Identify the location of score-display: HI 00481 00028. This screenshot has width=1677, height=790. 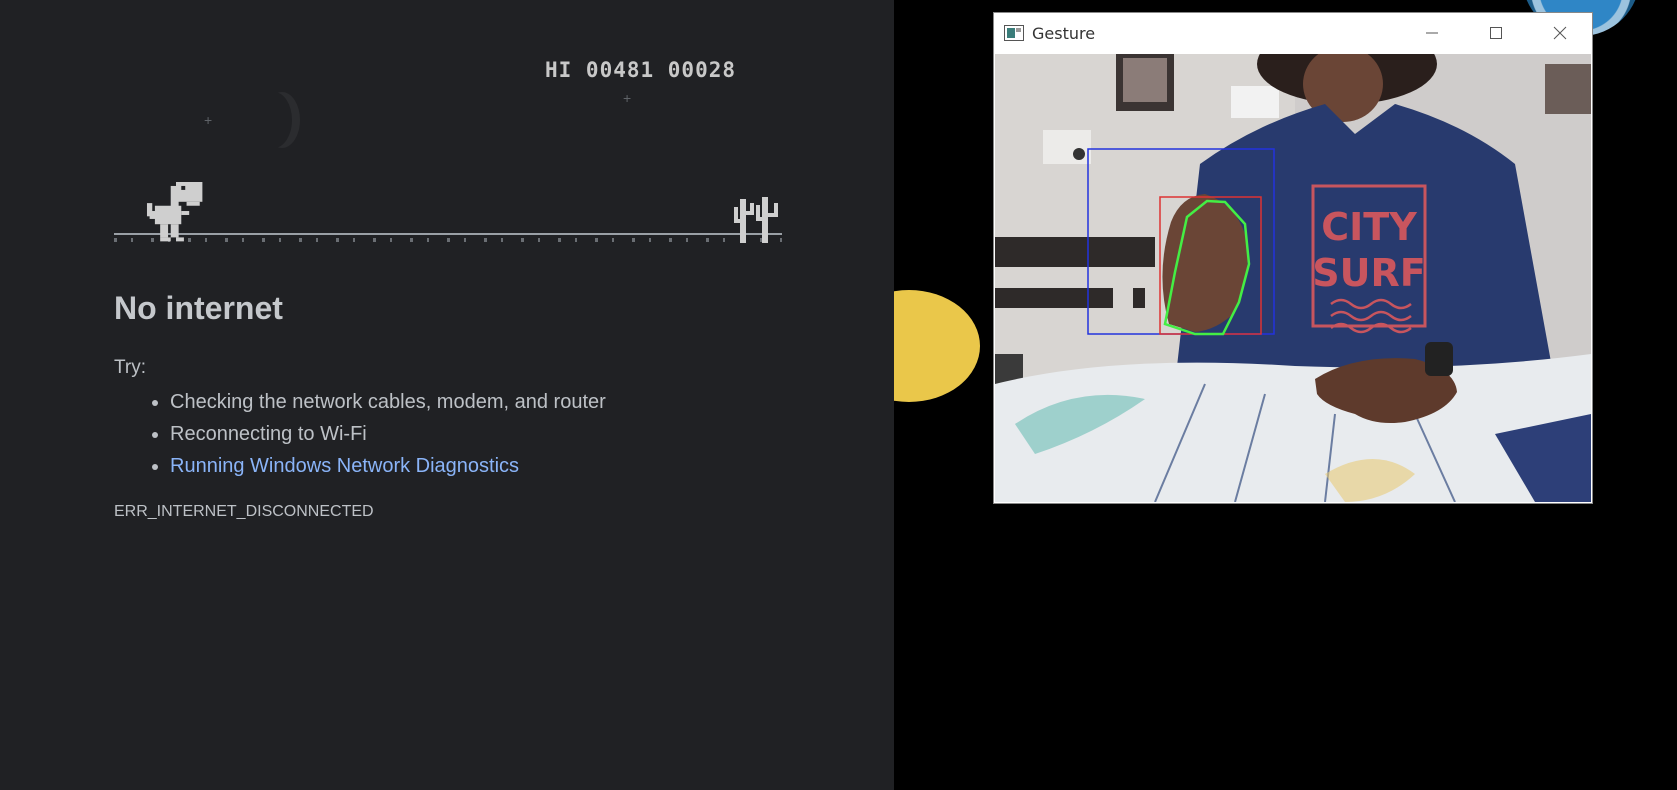
(641, 70).